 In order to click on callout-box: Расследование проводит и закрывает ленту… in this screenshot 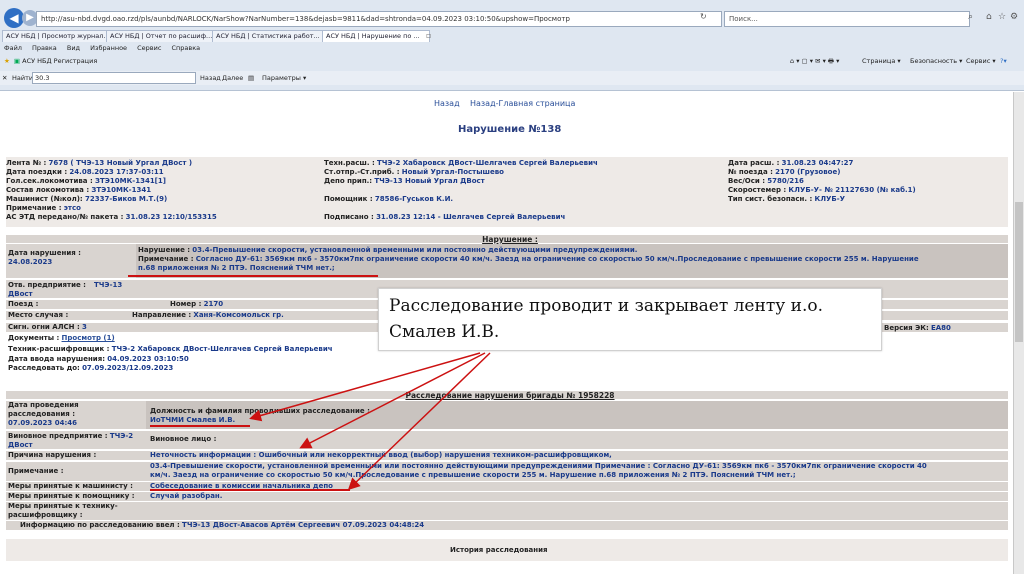, I will do `click(630, 319)`.